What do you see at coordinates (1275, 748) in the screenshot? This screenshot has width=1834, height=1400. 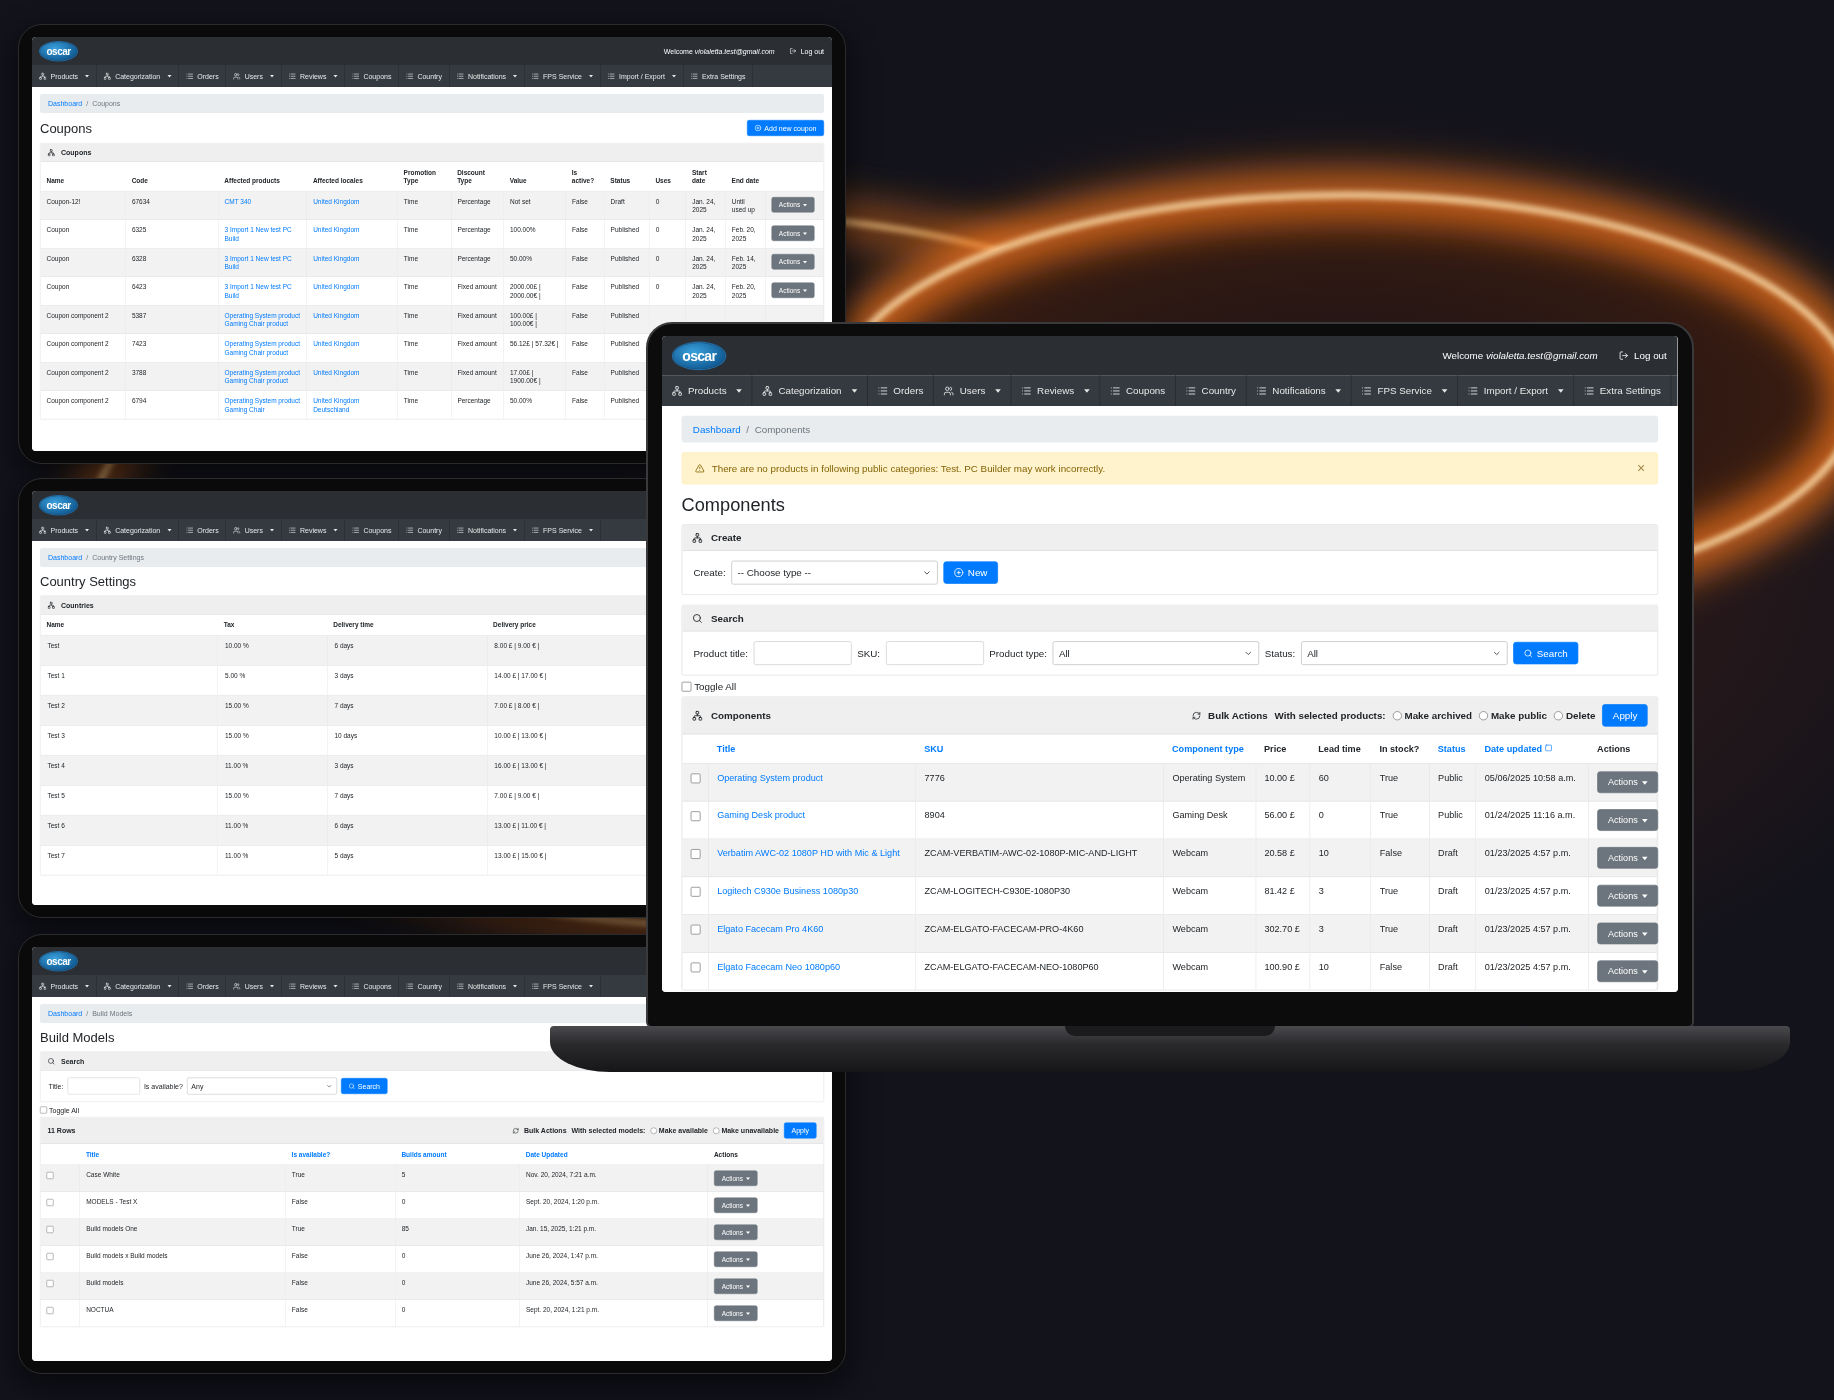 I see `column-header: Price` at bounding box center [1275, 748].